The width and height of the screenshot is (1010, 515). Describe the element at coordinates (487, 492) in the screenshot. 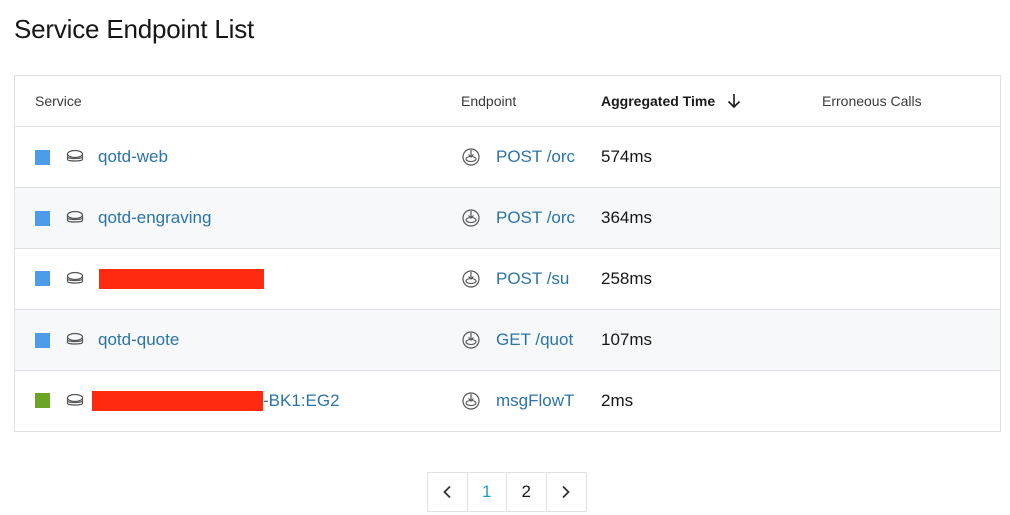

I see `page-button-1: 1` at that location.